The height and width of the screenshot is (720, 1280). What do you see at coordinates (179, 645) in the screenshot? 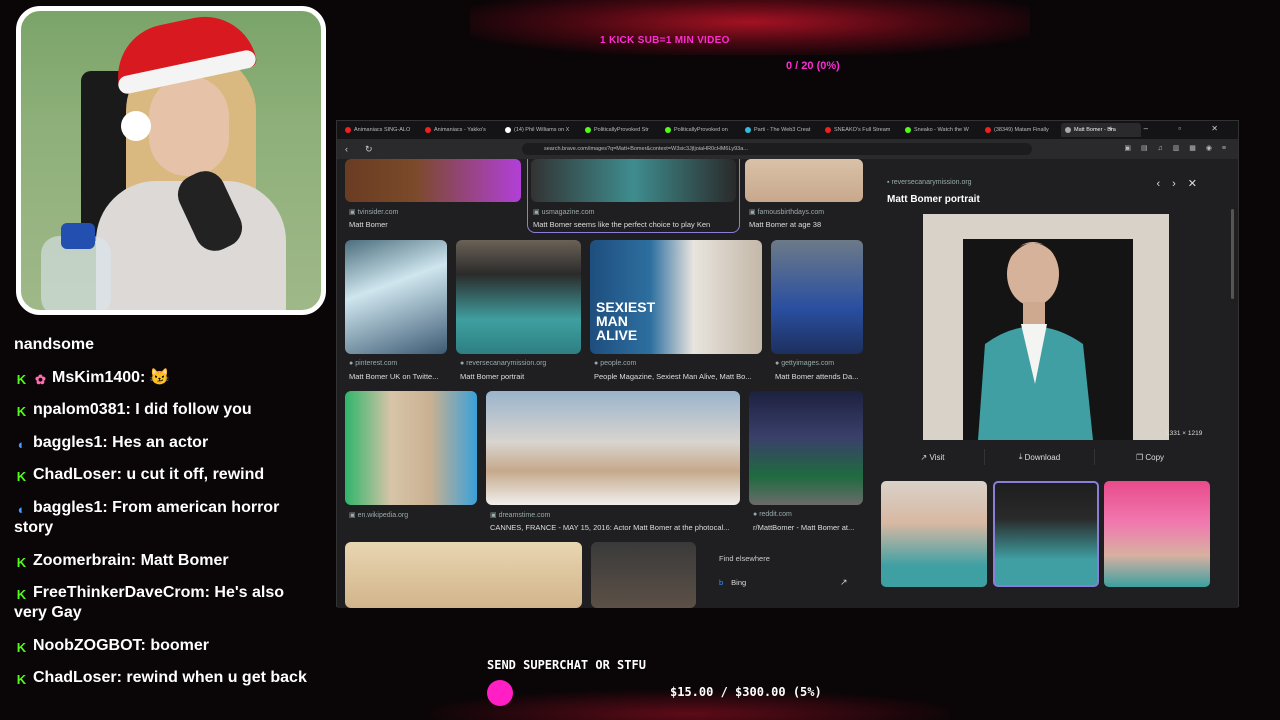
I see `chat-text: boomer` at bounding box center [179, 645].